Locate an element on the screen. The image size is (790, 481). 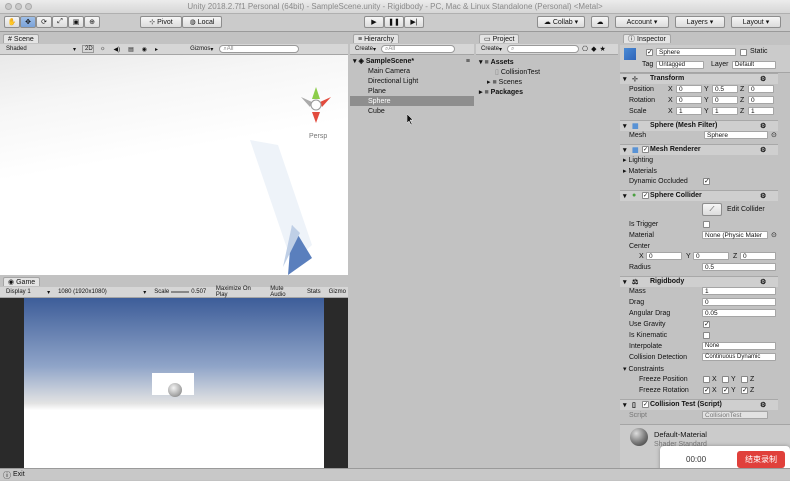
freeze-rotation-z-checkbox: ✓ is located at coordinates (744, 390).